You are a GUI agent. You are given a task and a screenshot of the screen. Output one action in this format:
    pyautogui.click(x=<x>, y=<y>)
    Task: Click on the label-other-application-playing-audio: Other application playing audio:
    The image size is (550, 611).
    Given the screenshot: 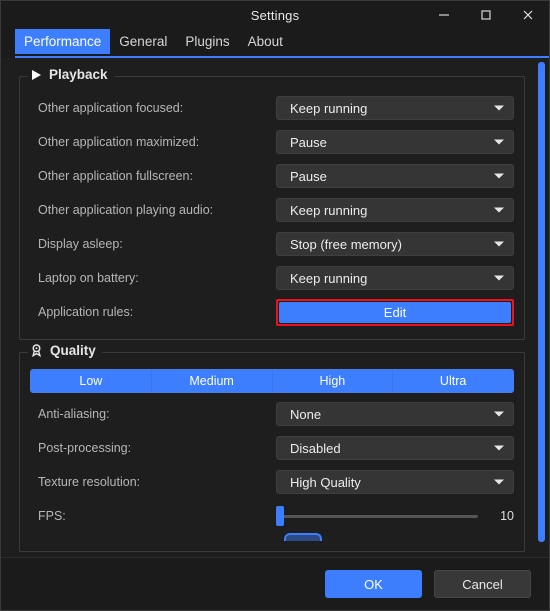 What is the action you would take?
    pyautogui.click(x=126, y=210)
    